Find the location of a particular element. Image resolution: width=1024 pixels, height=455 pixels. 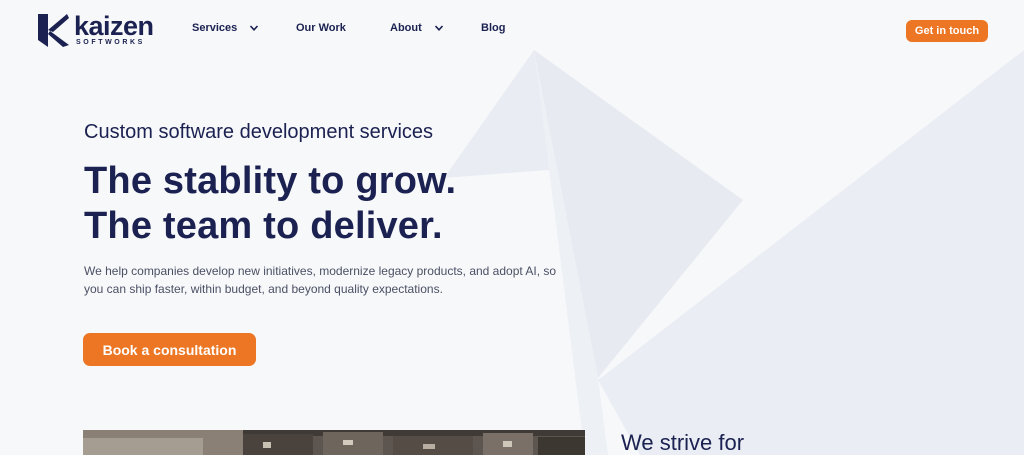

nav-item-blog: Blog is located at coordinates (493, 28).